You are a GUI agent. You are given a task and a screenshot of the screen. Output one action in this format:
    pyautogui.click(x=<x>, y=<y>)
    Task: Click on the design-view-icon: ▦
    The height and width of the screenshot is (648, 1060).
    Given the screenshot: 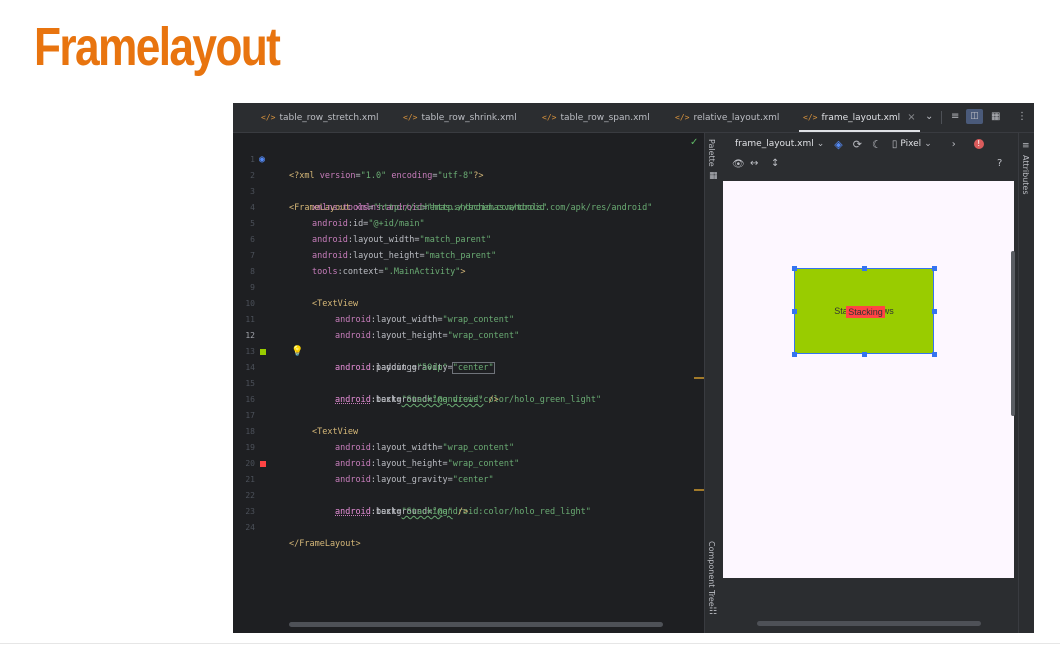 What is the action you would take?
    pyautogui.click(x=995, y=117)
    